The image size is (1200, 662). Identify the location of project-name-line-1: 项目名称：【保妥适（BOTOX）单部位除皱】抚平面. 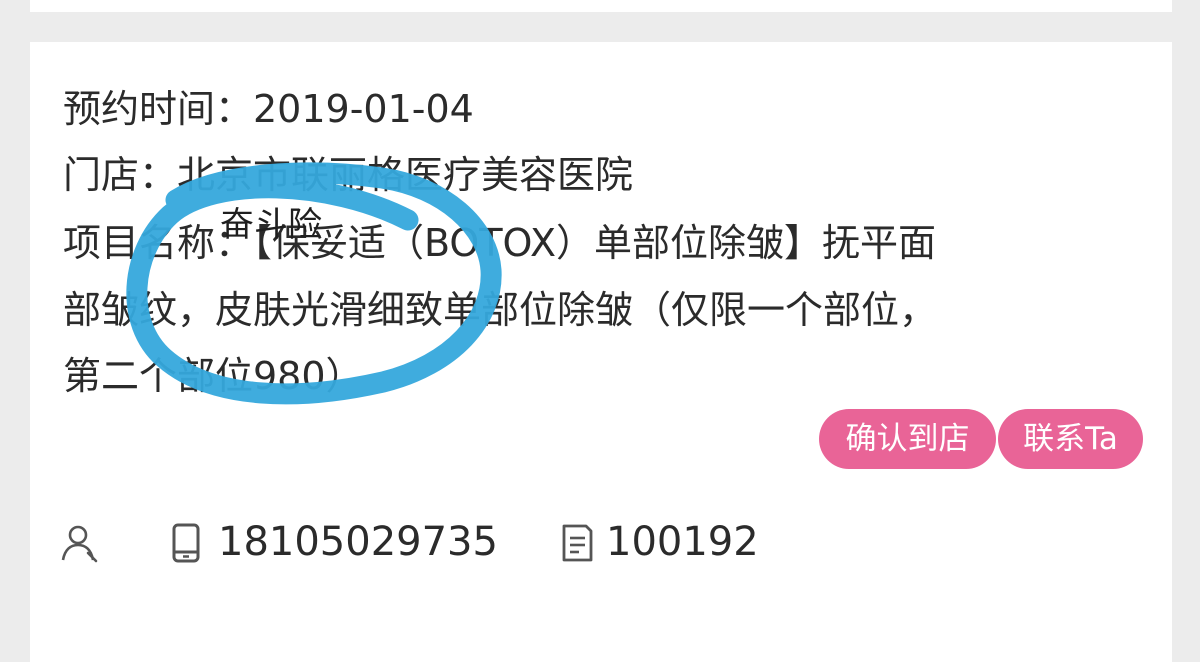
(500, 243).